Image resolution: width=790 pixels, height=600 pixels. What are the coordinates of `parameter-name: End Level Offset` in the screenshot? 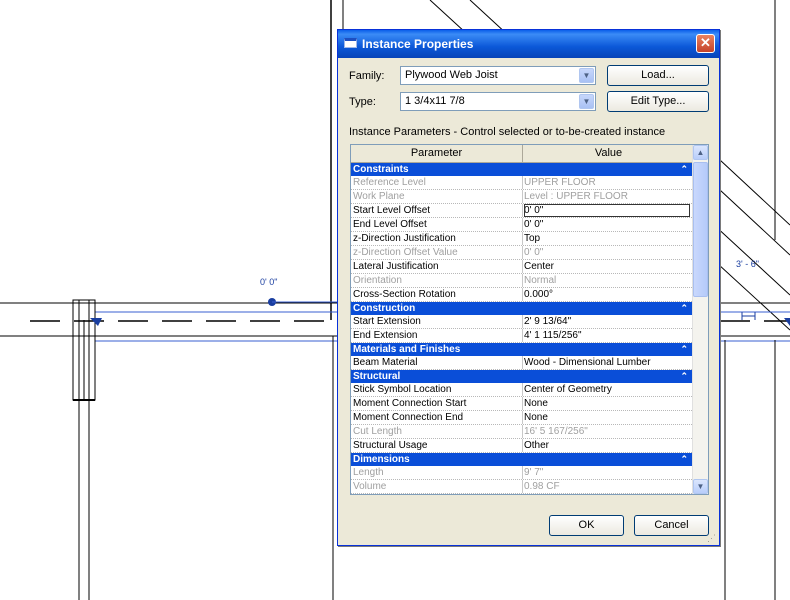 It's located at (390, 224).